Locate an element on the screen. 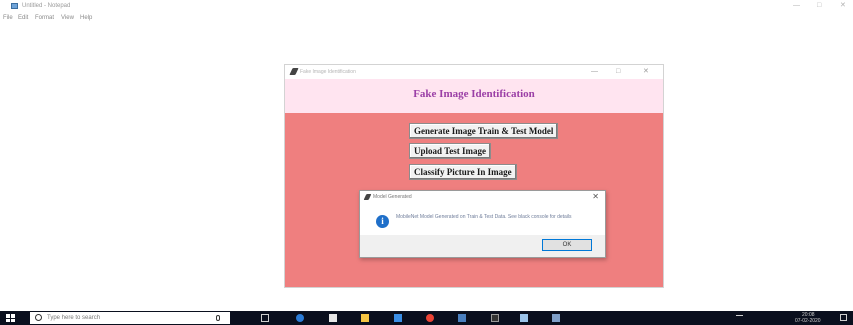 Image resolution: width=853 pixels, height=325 pixels. menu-view: View is located at coordinates (67, 18).